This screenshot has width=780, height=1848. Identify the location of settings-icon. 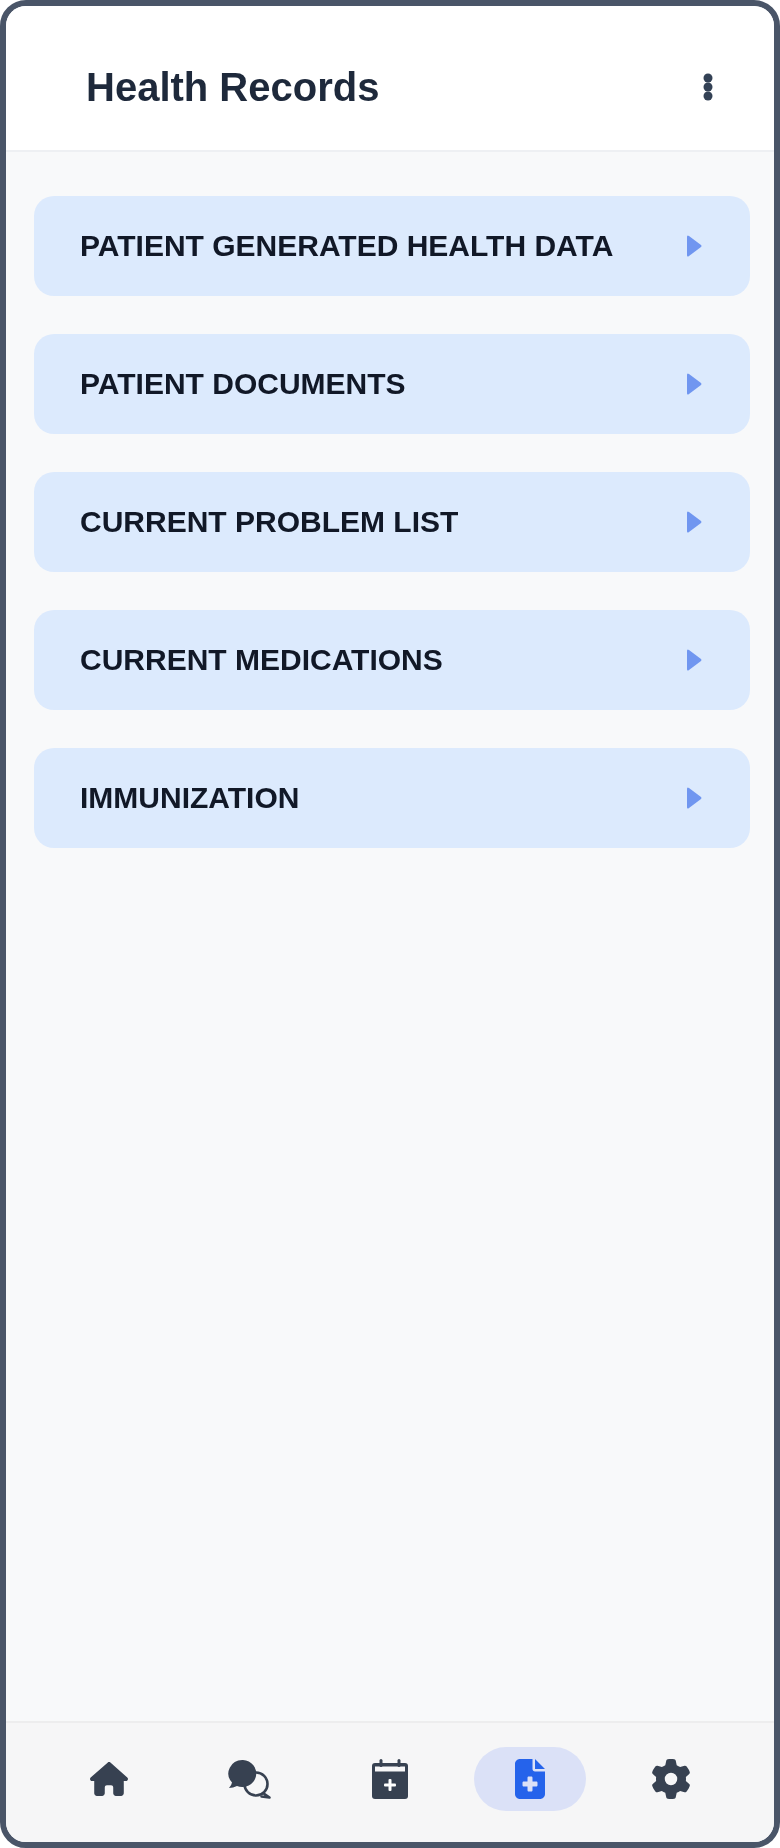
(670, 1778).